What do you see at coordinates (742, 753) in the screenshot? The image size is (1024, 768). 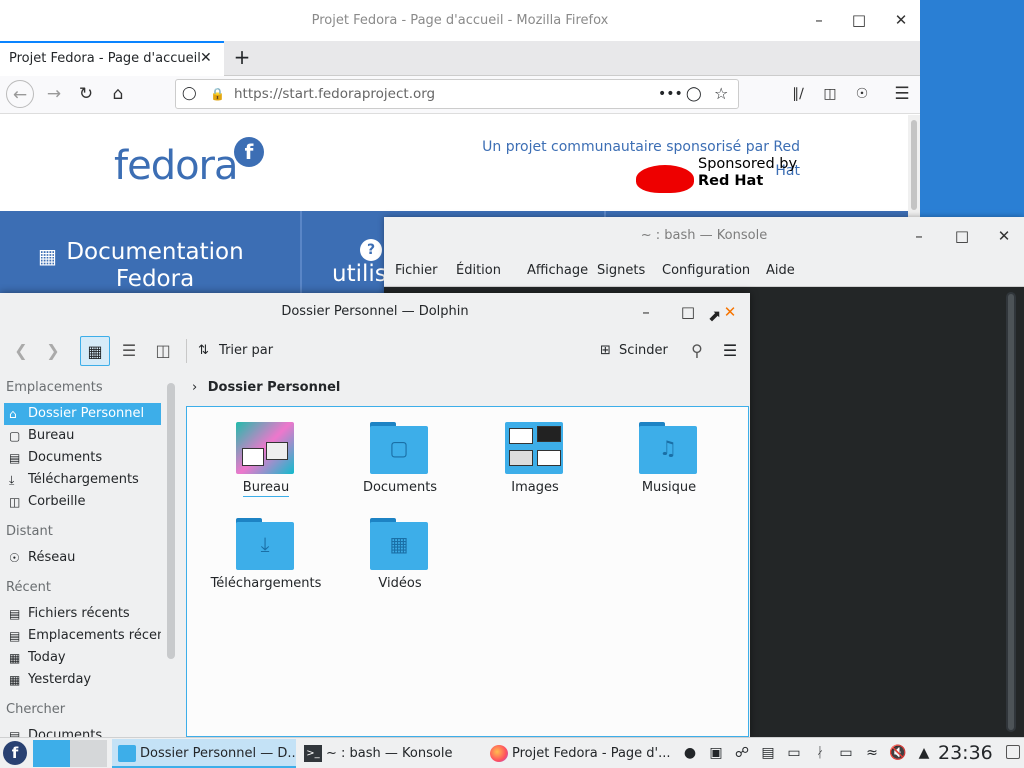 I see `network-manager-icon: ☍` at bounding box center [742, 753].